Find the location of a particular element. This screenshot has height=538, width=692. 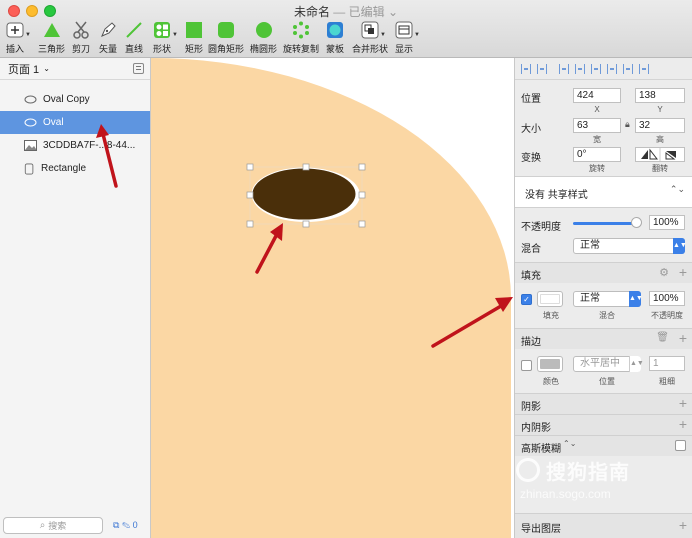

layer-item-oval-copy: Oval Copy is located at coordinates (75, 99).